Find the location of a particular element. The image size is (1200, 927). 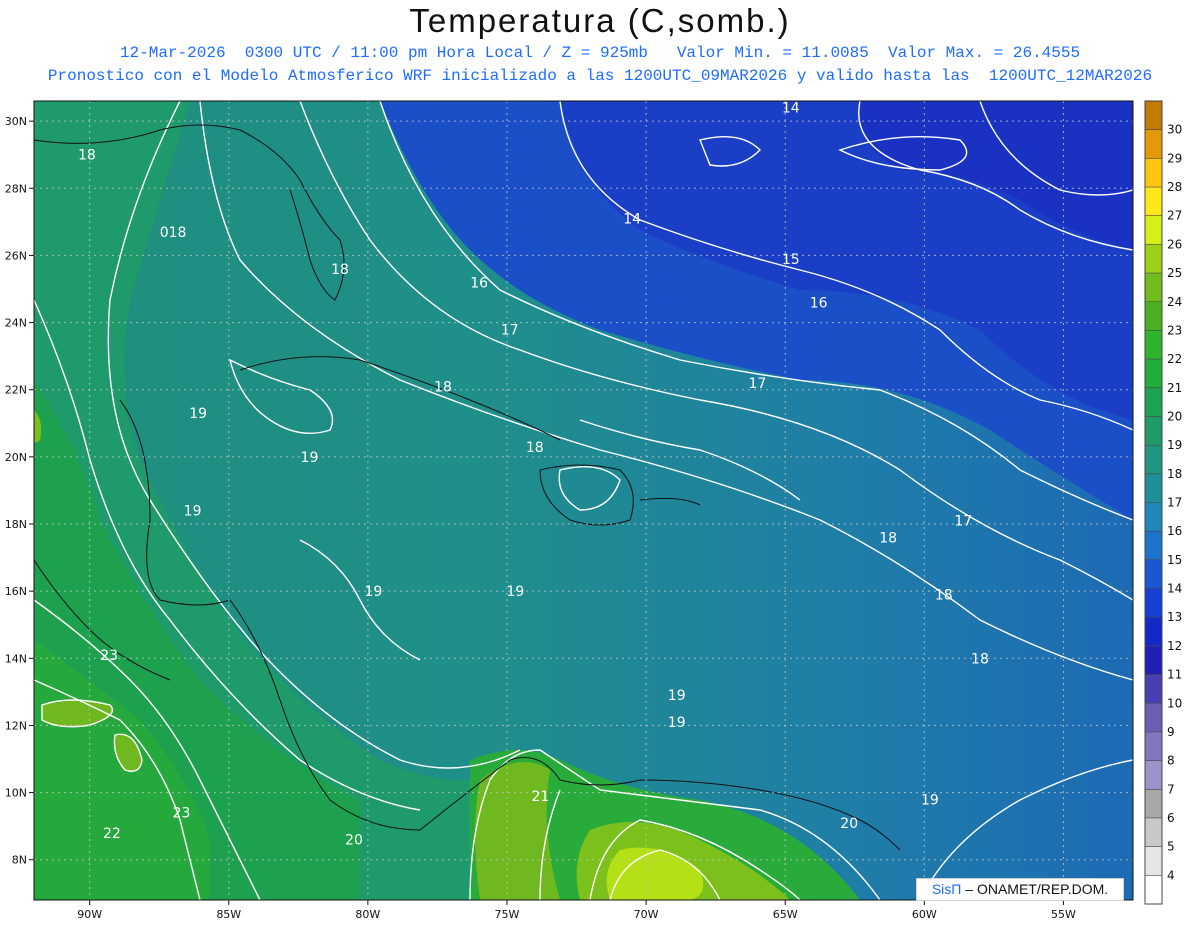

colorbar-label: 12 is located at coordinates (1174, 646).